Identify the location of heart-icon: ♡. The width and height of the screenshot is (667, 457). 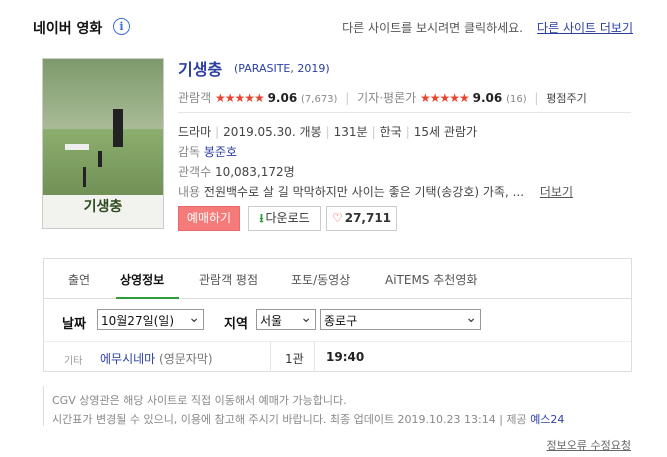
(337, 218).